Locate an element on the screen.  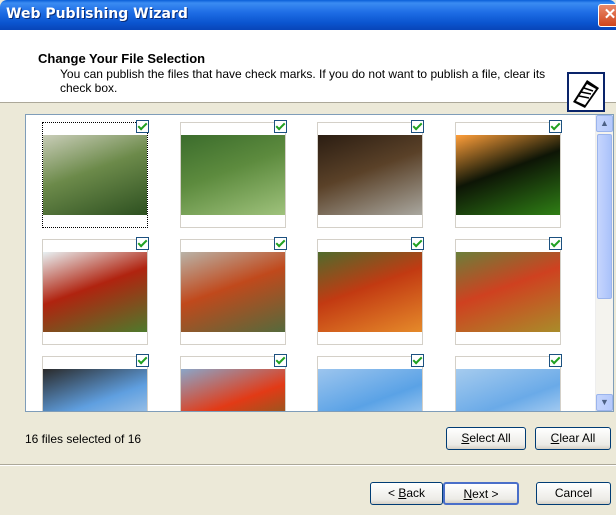
scrollbar-thumb is located at coordinates (604, 216).